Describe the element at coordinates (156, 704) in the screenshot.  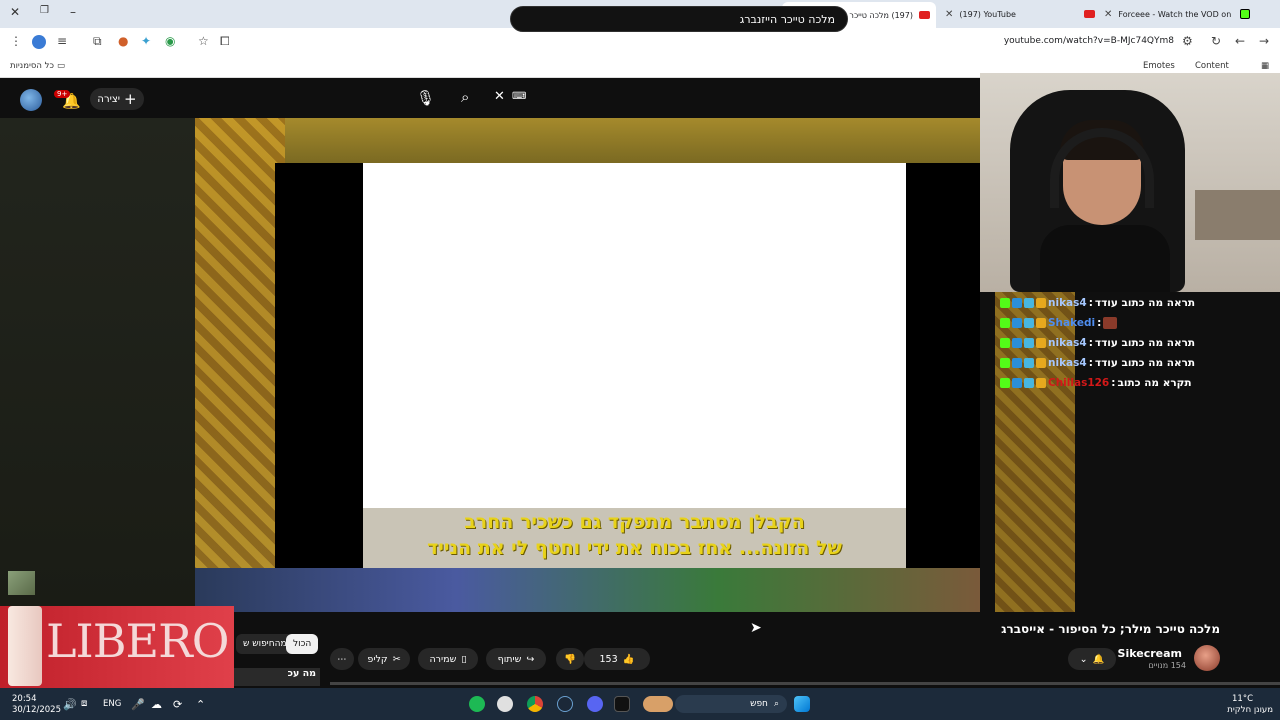
I see `cloud-offline-icon: ☁` at that location.